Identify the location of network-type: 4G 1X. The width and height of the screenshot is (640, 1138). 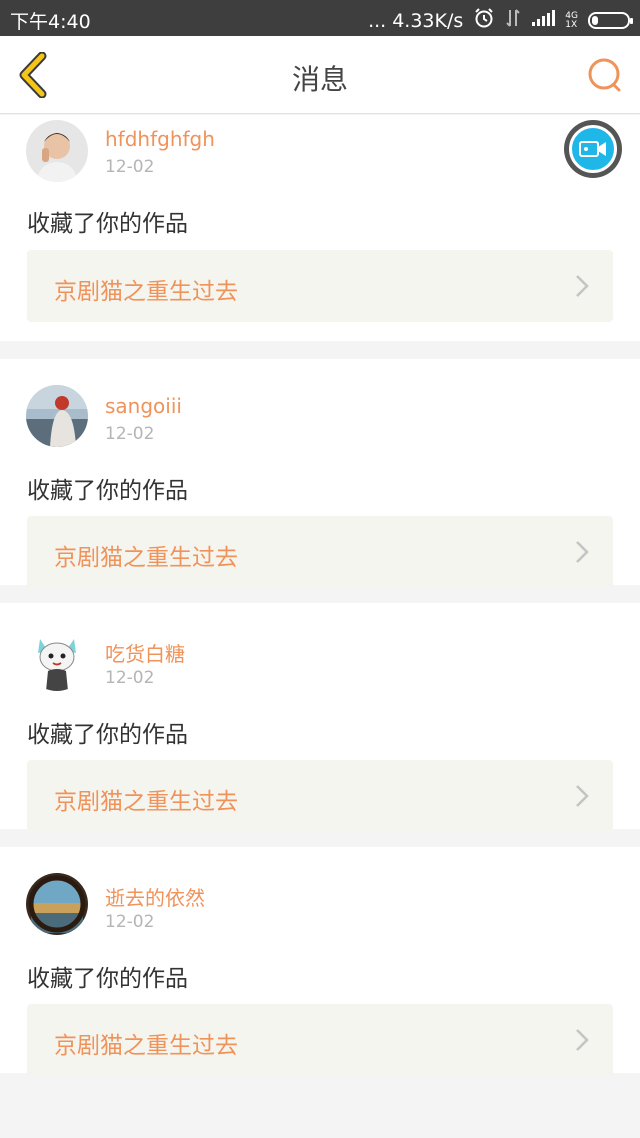
(571, 20).